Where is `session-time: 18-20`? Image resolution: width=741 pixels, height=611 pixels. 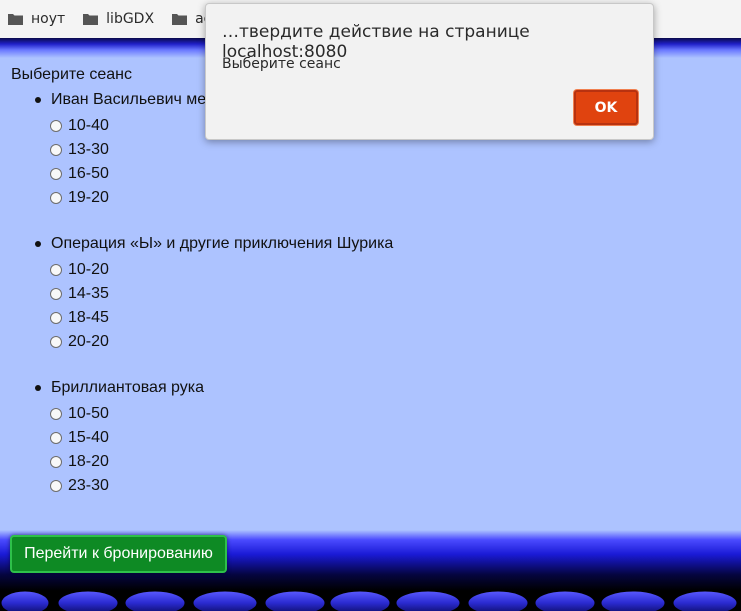
session-time: 18-20 is located at coordinates (88, 461).